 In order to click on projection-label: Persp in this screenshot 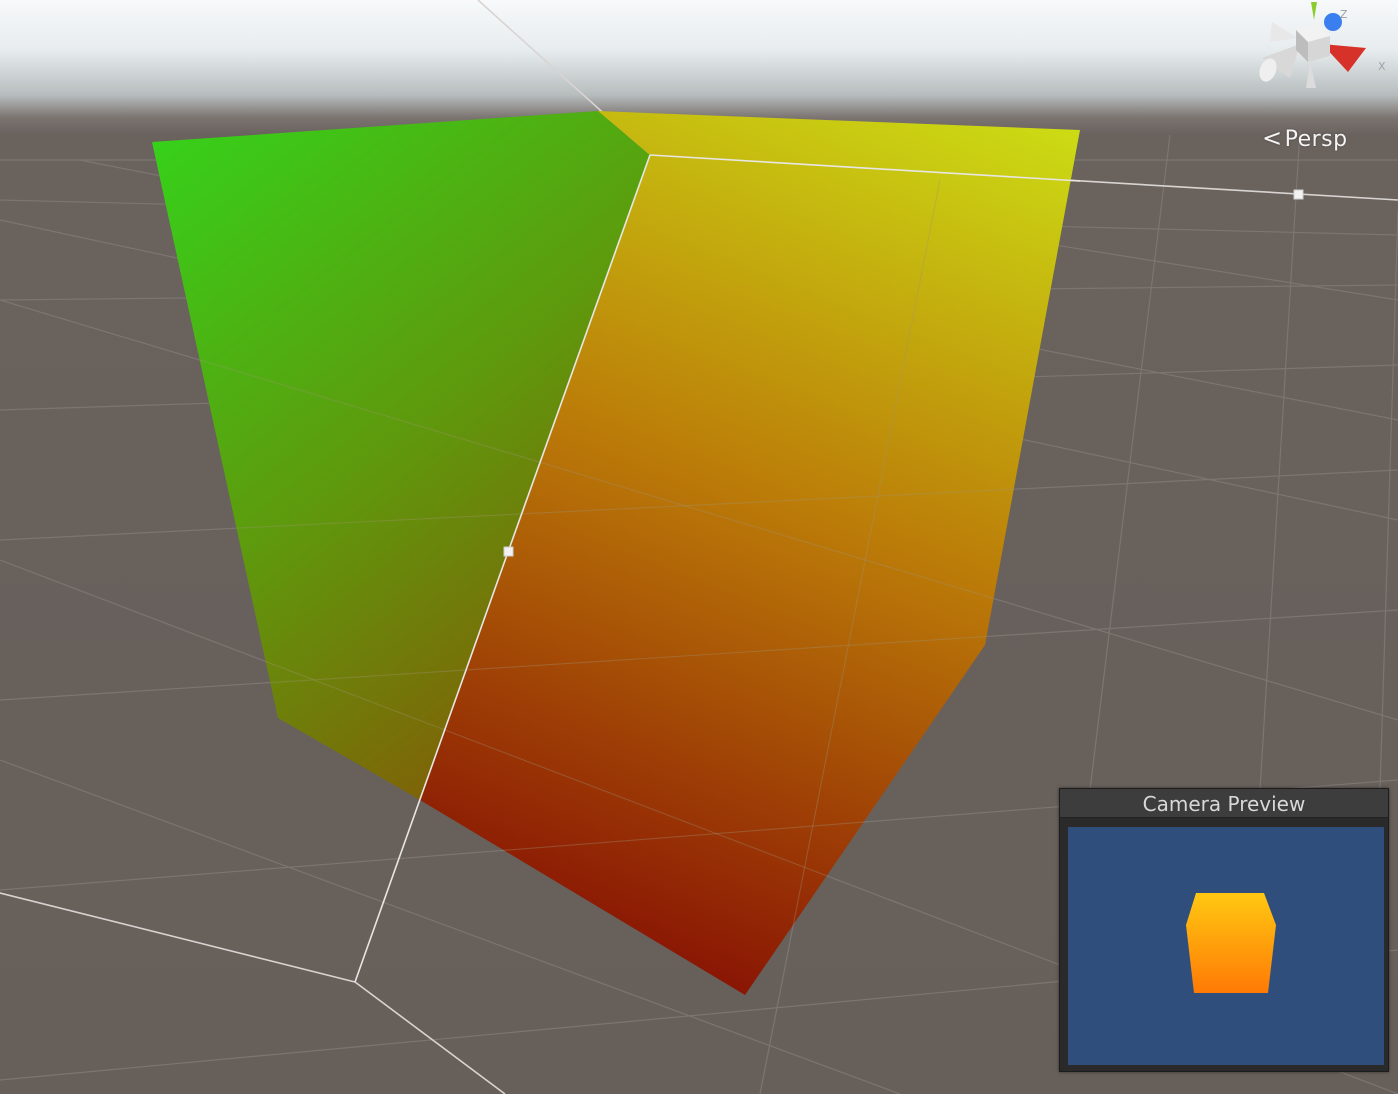, I will do `click(1316, 139)`.